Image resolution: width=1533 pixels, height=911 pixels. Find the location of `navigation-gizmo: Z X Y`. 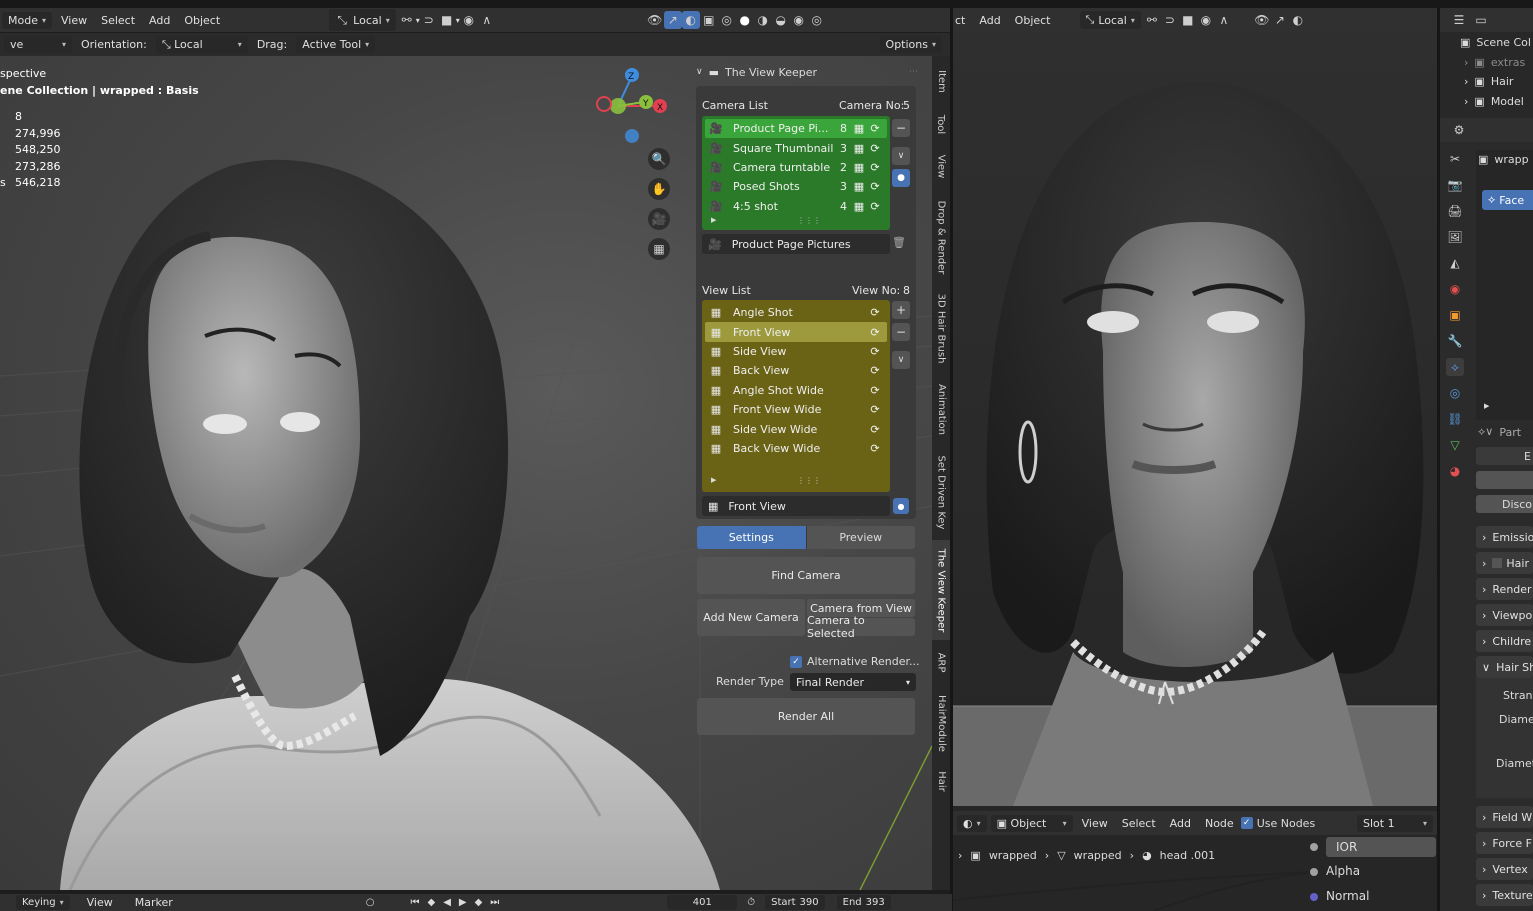

navigation-gizmo: Z X Y is located at coordinates (632, 109).